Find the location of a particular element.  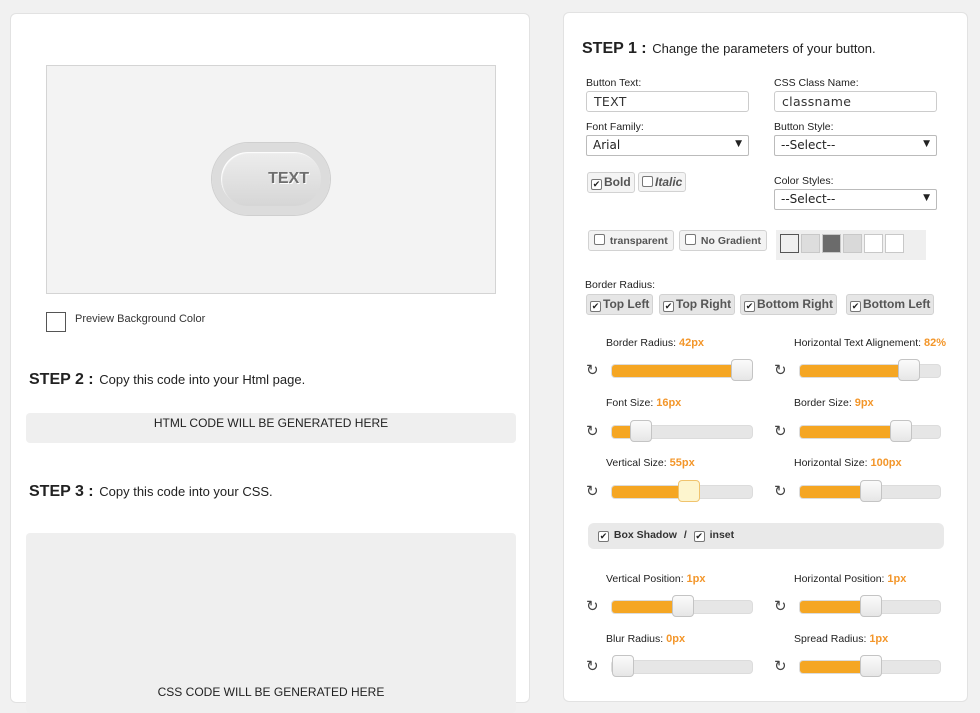

slider-track-blur-radius is located at coordinates (682, 666).